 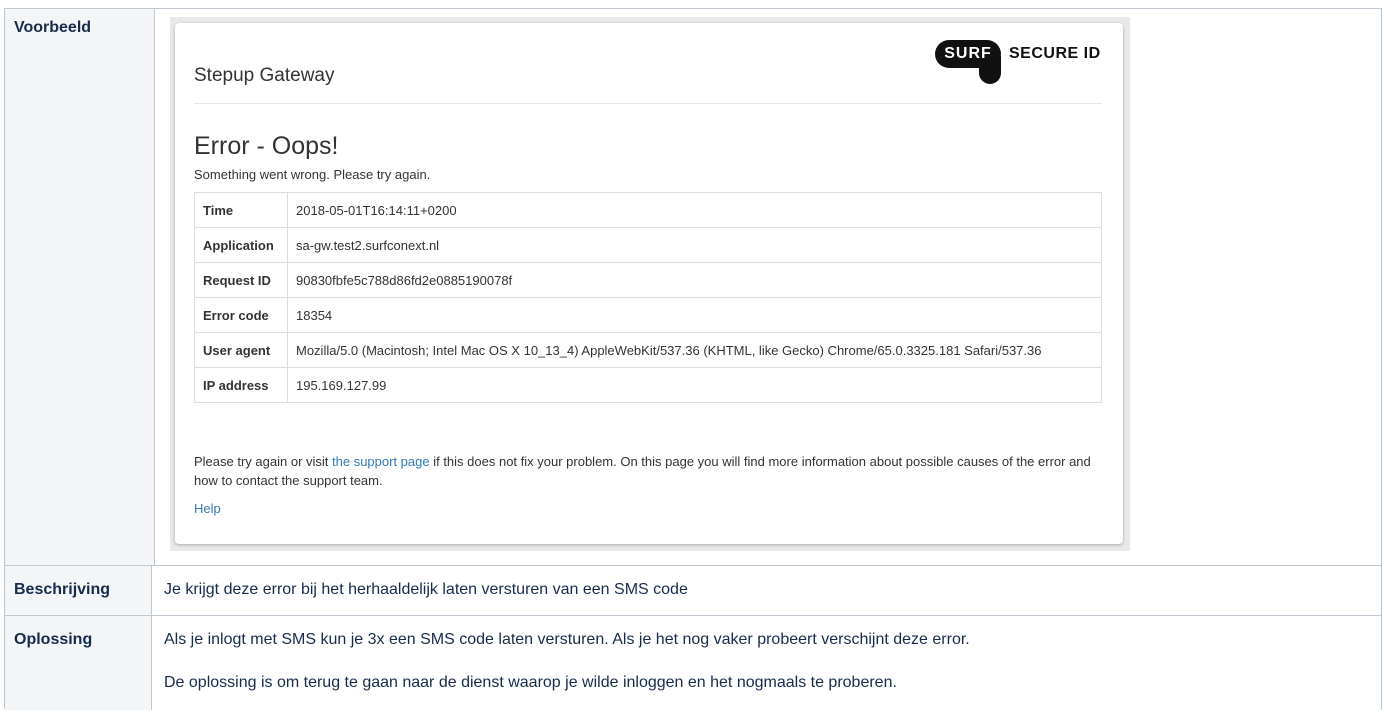 What do you see at coordinates (241, 245) in the screenshot?
I see `detail-label: Application` at bounding box center [241, 245].